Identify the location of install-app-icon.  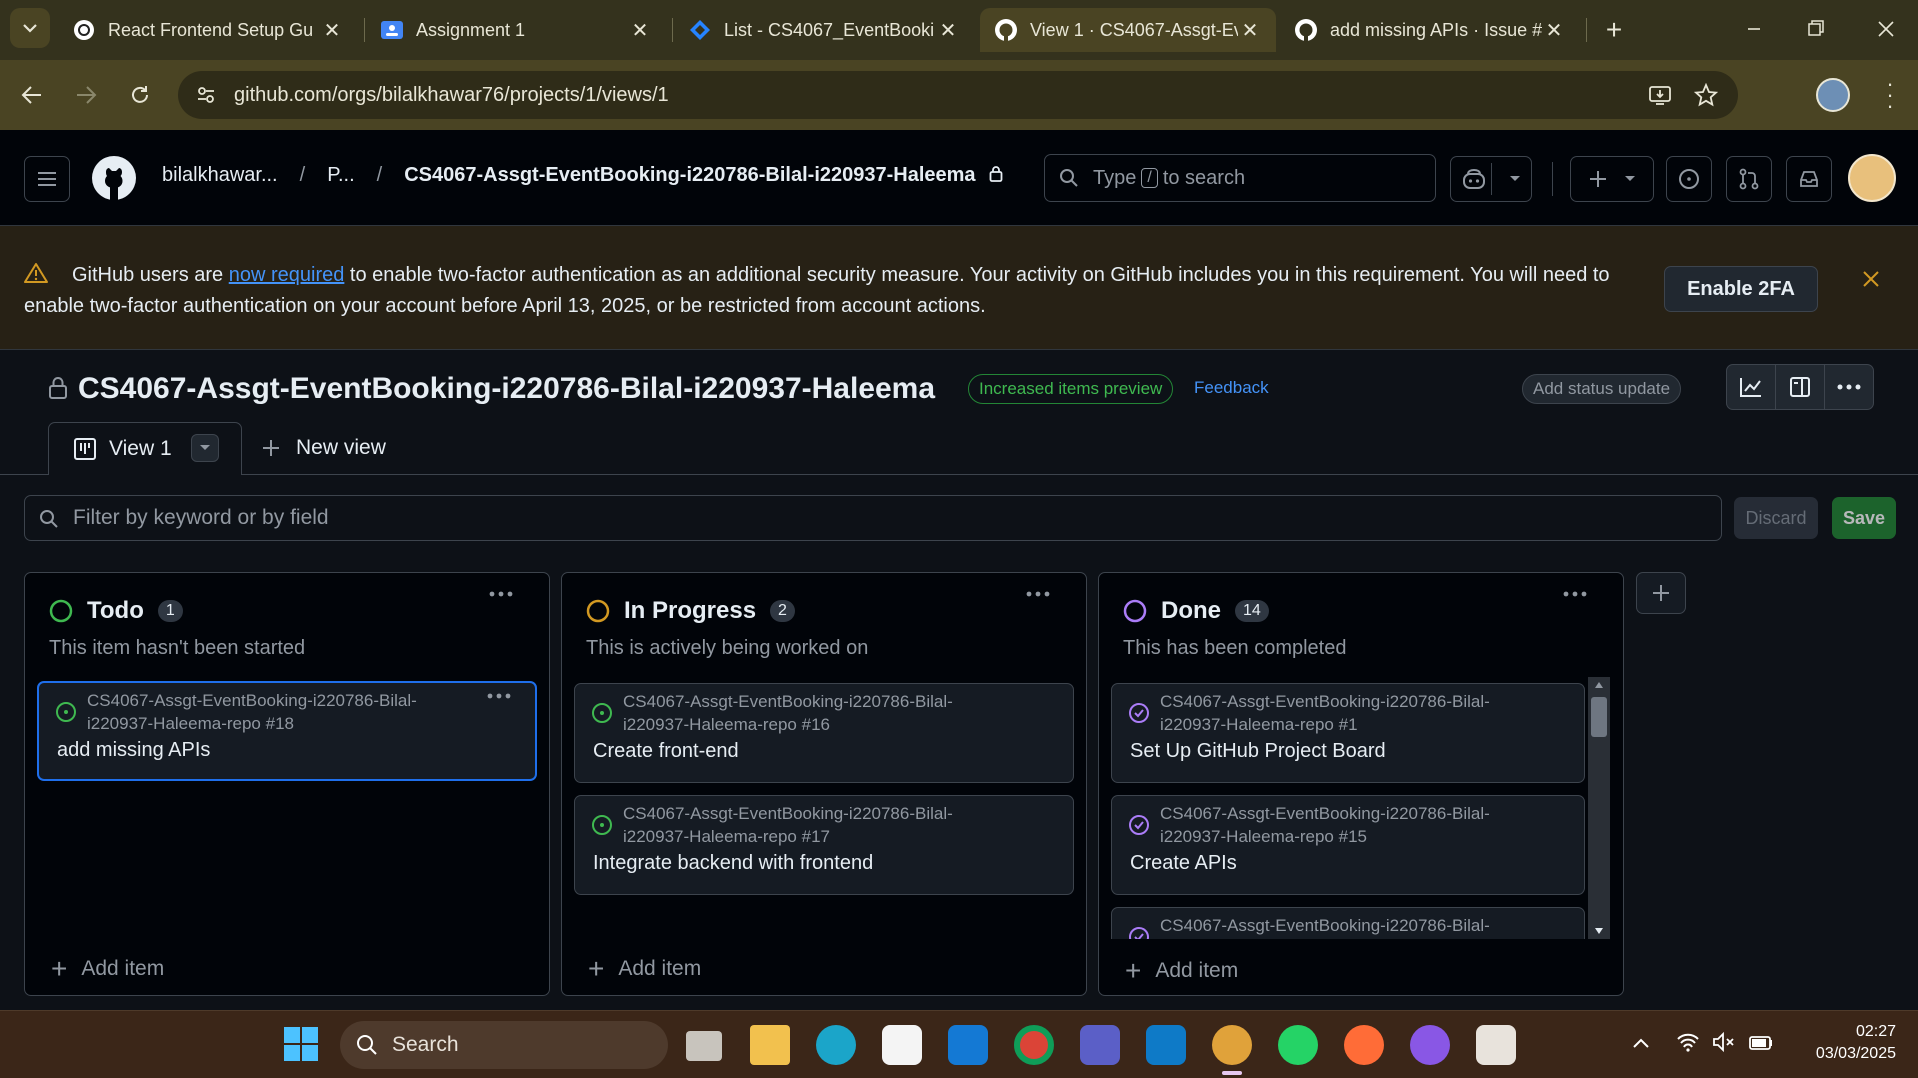
(1660, 95).